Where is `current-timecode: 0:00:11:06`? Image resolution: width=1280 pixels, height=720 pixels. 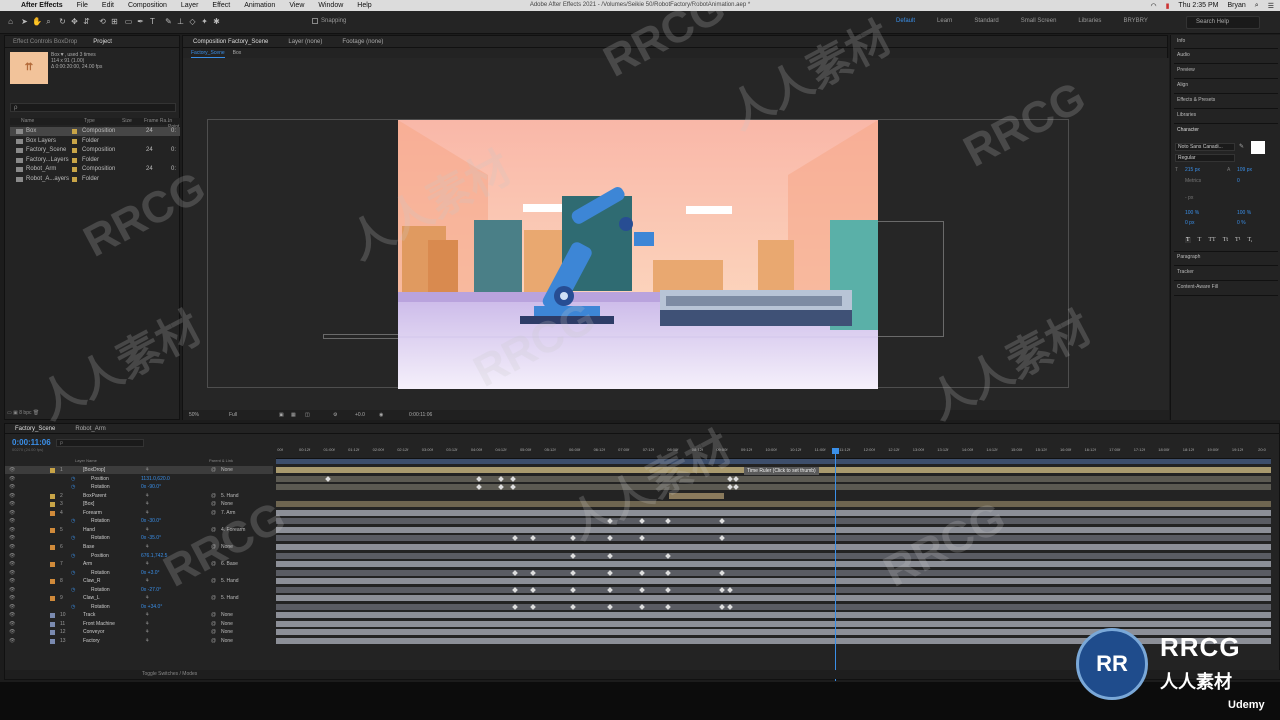
current-timecode: 0:00:11:06 is located at coordinates (31, 442).